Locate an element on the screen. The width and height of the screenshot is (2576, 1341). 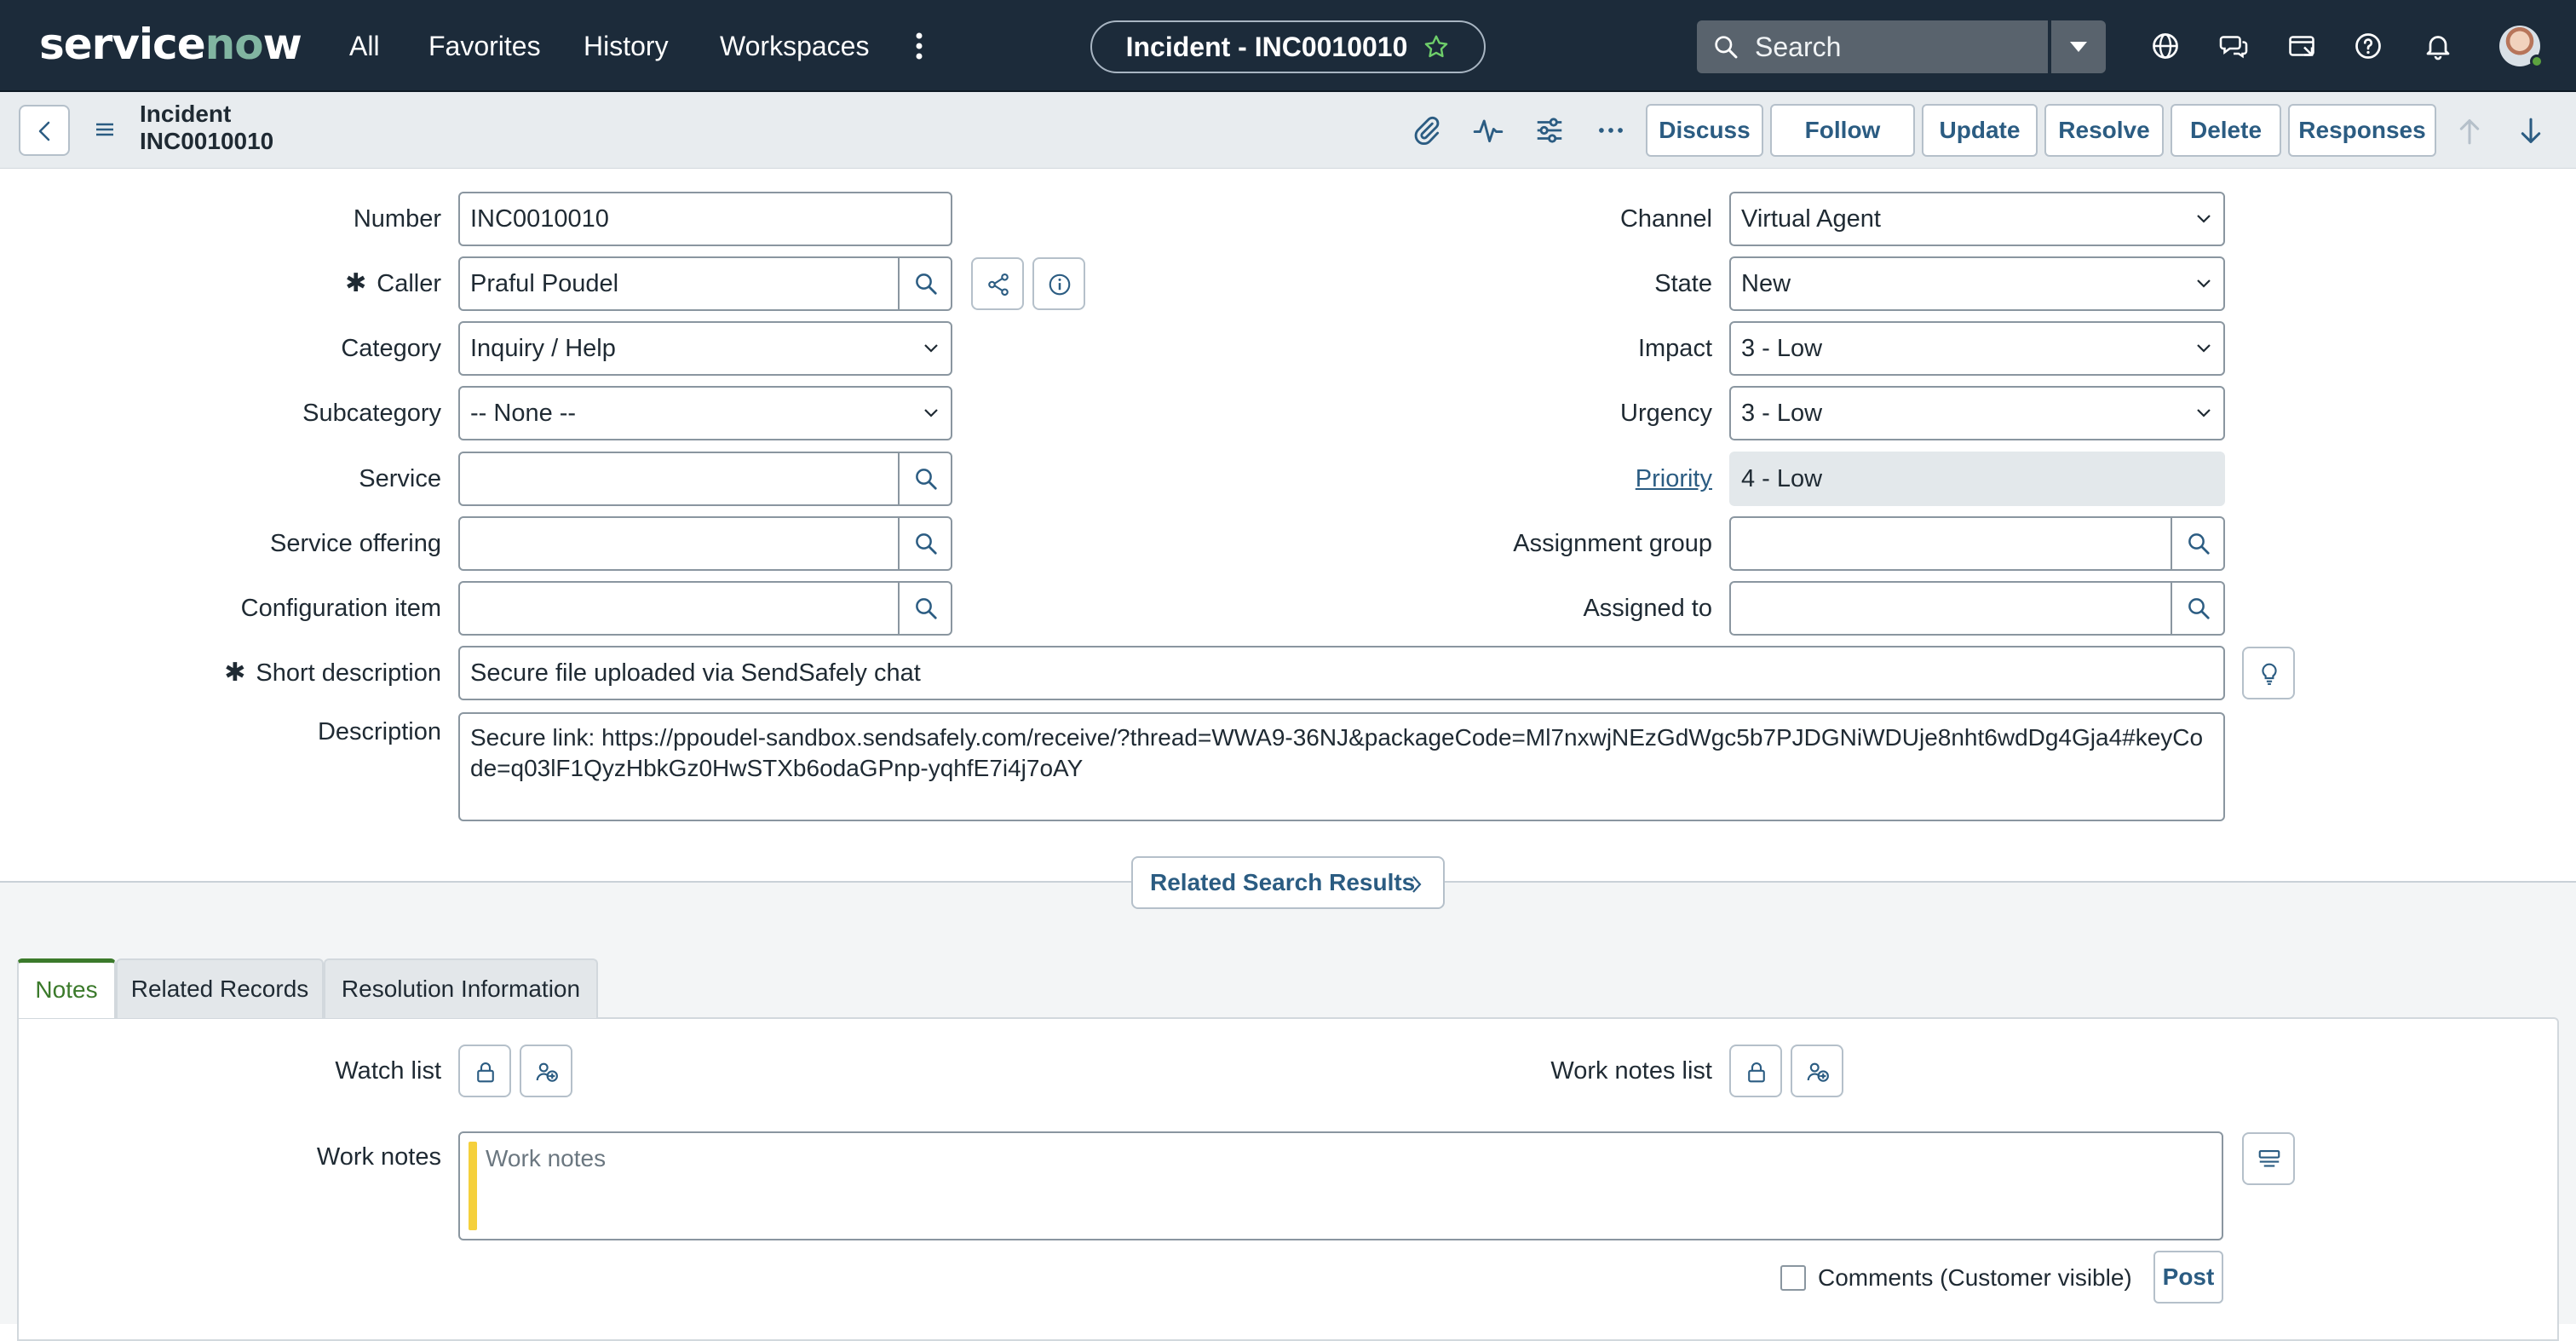
related-search-label: Related Search Results is located at coordinates (1283, 882).